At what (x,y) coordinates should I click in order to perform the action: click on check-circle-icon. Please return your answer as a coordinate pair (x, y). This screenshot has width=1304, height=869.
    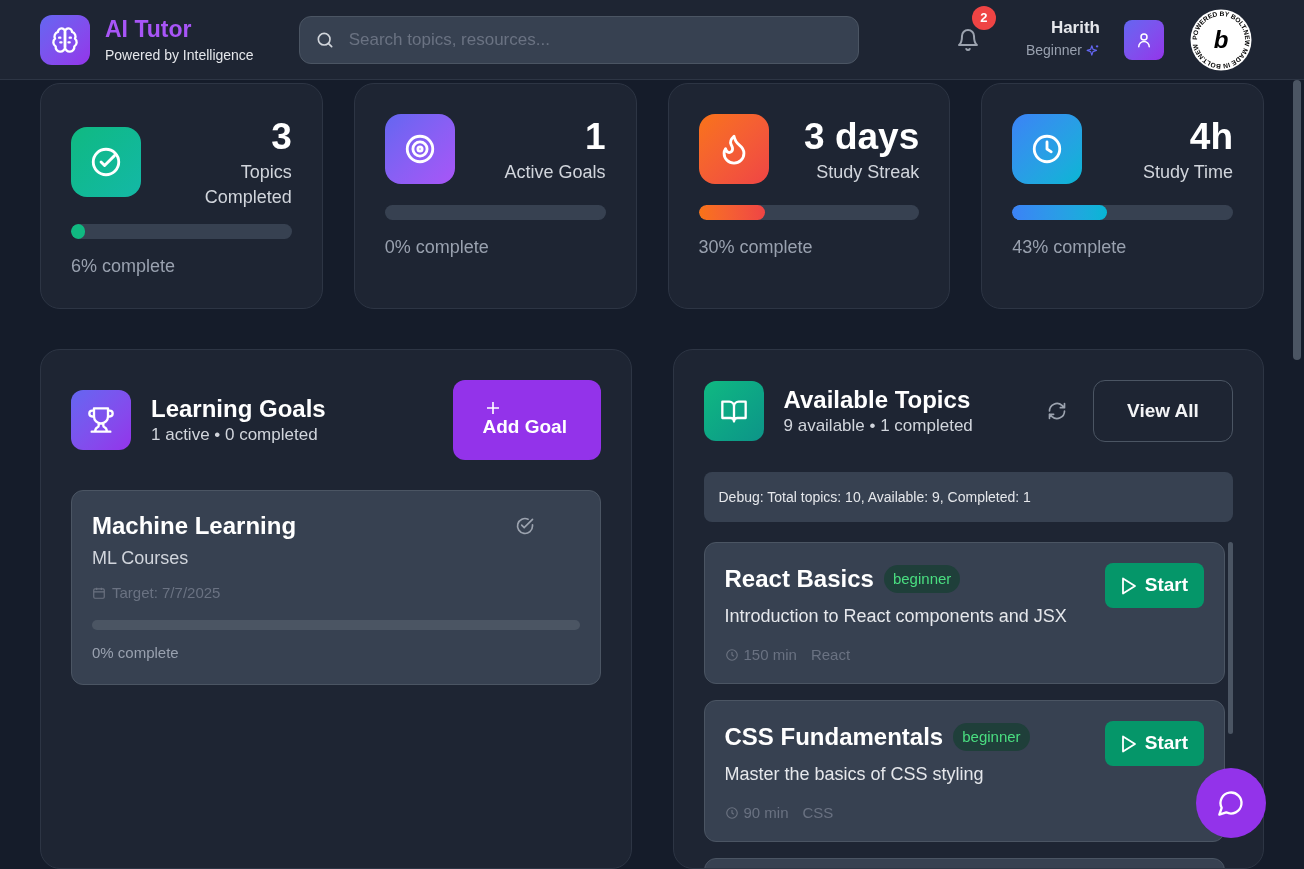
    Looking at the image, I should click on (524, 526).